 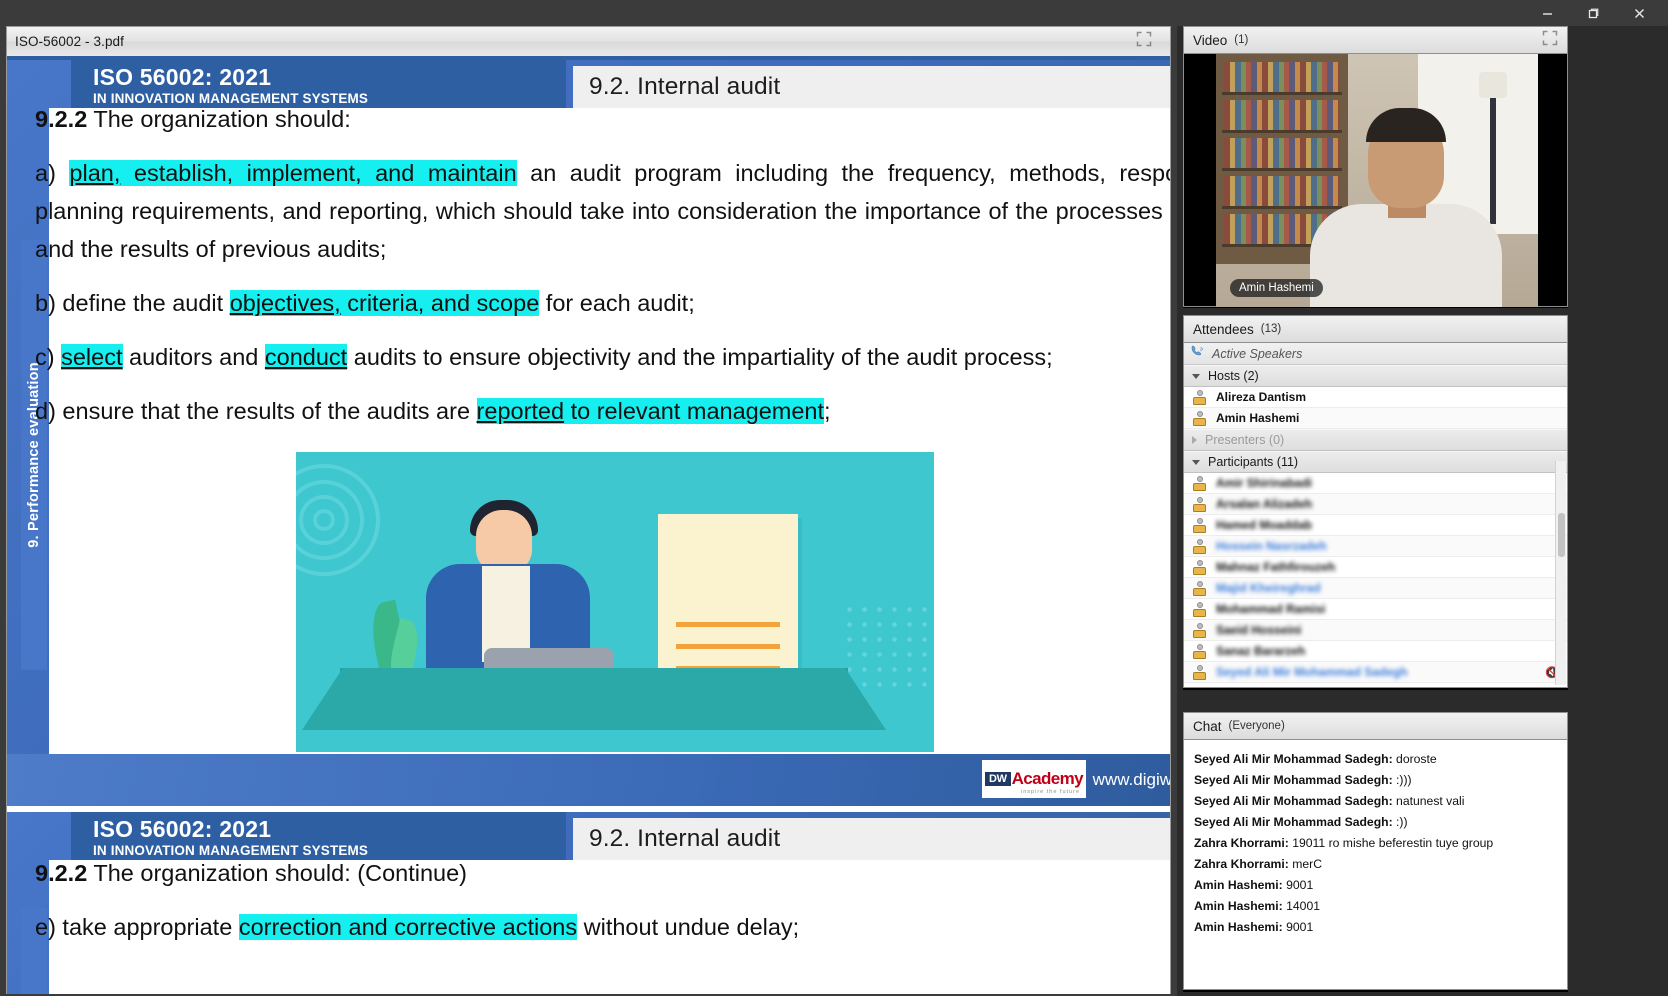 I want to click on clause-number-2: 9.2.2, so click(x=61, y=873).